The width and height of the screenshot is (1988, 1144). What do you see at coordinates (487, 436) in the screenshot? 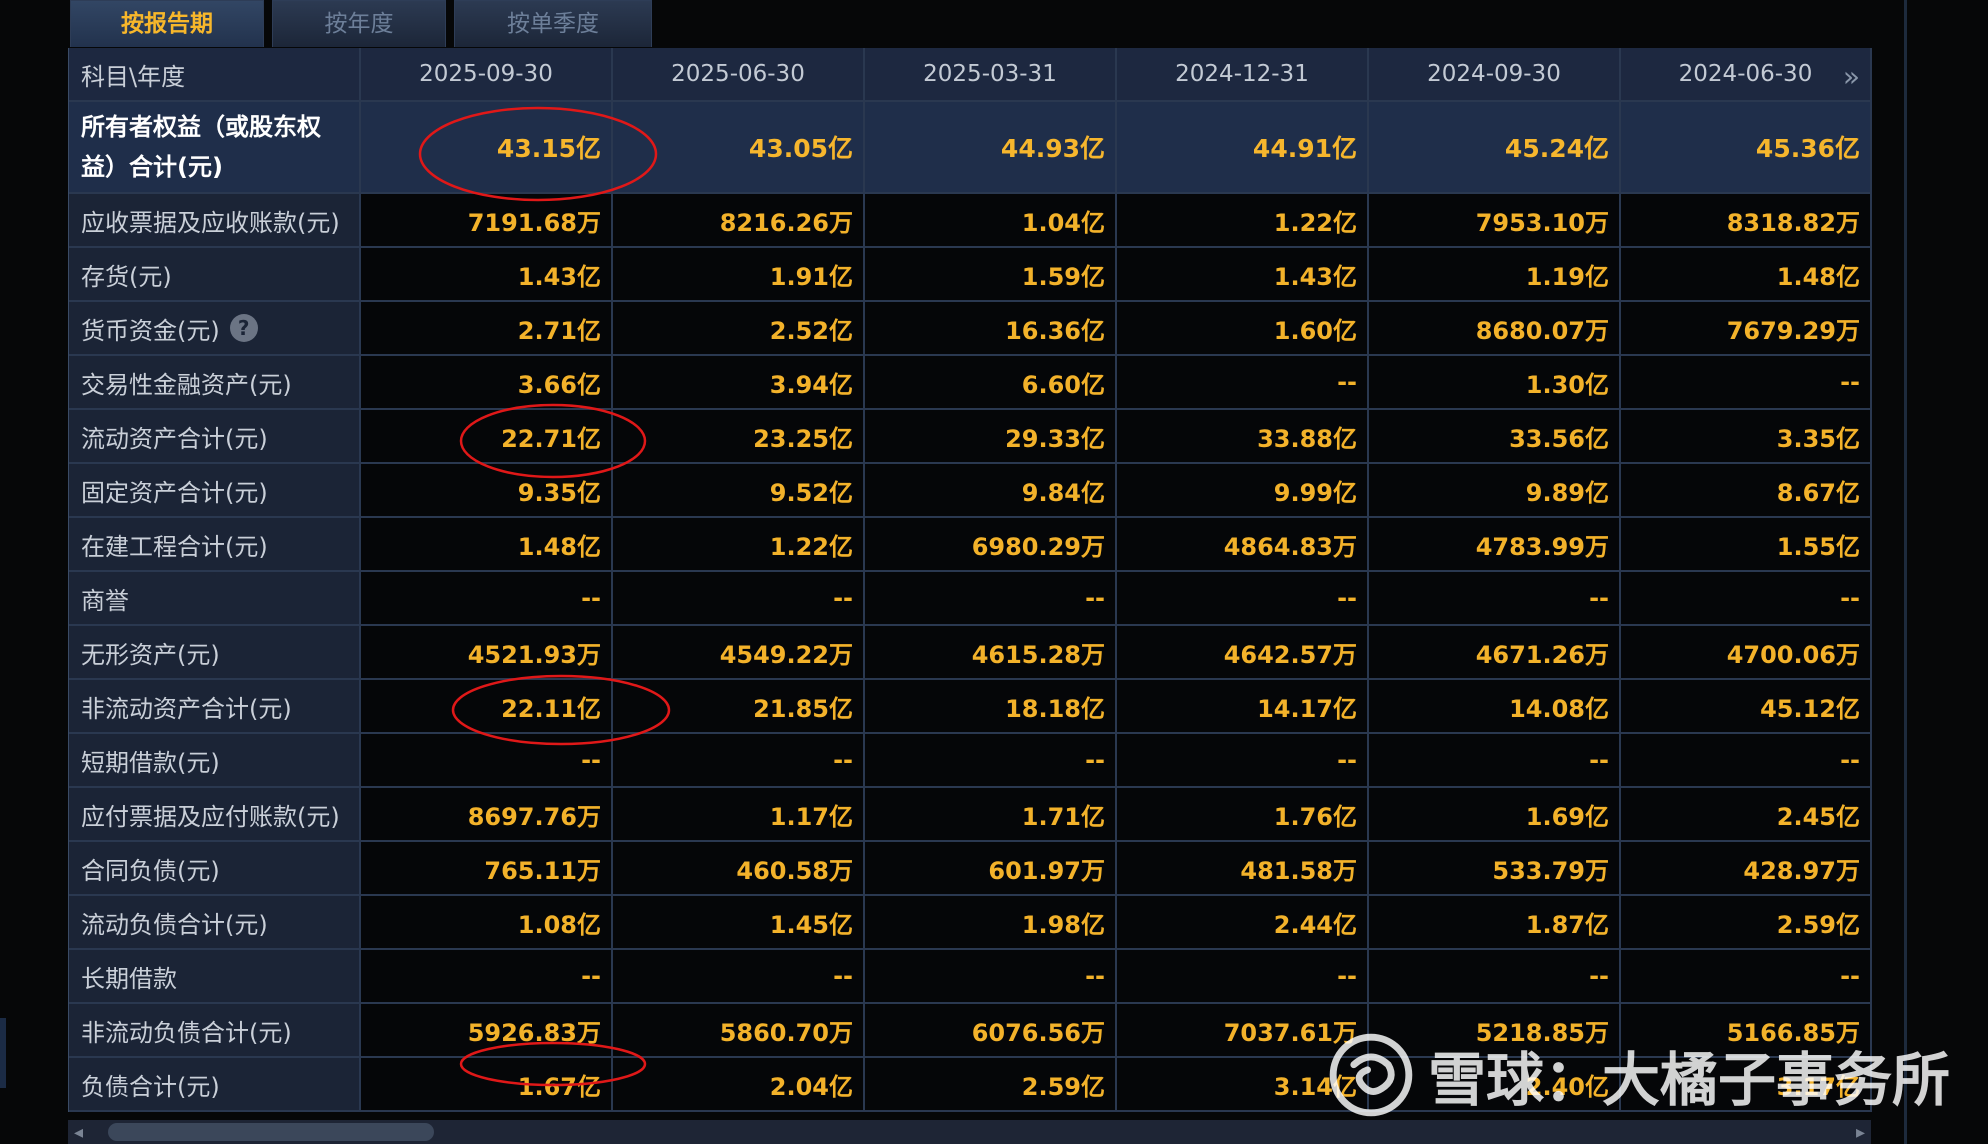
I see `value-cell: 22.71亿` at bounding box center [487, 436].